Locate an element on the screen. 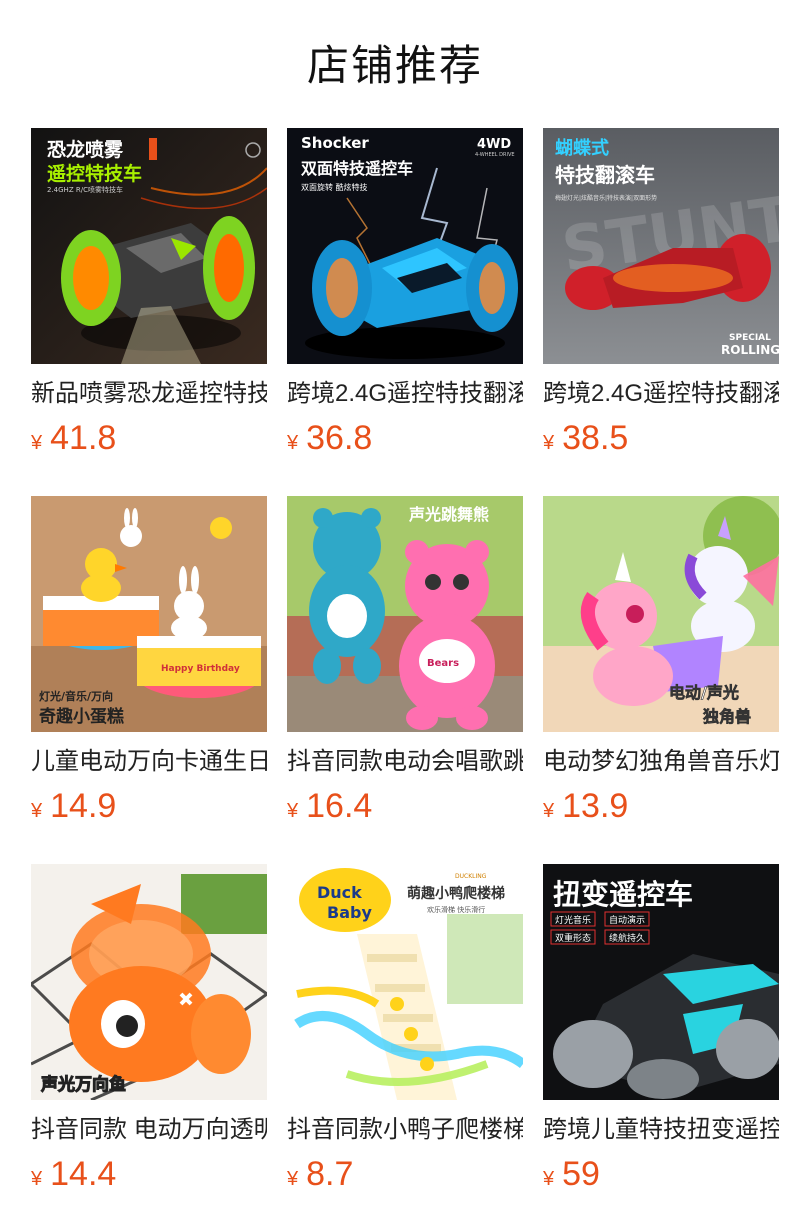 The height and width of the screenshot is (1232, 790). image-caption: 双面特技遥控车 is located at coordinates (357, 168).